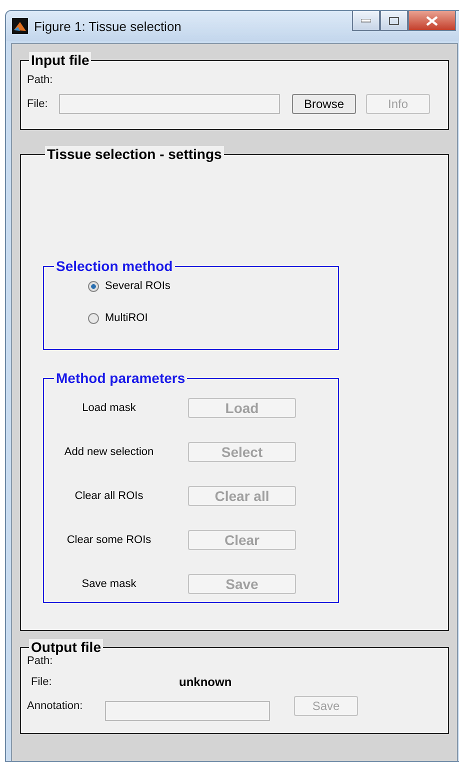 The image size is (459, 762). Describe the element at coordinates (55, 706) in the screenshot. I see `annotation-label: Annotation:` at that location.